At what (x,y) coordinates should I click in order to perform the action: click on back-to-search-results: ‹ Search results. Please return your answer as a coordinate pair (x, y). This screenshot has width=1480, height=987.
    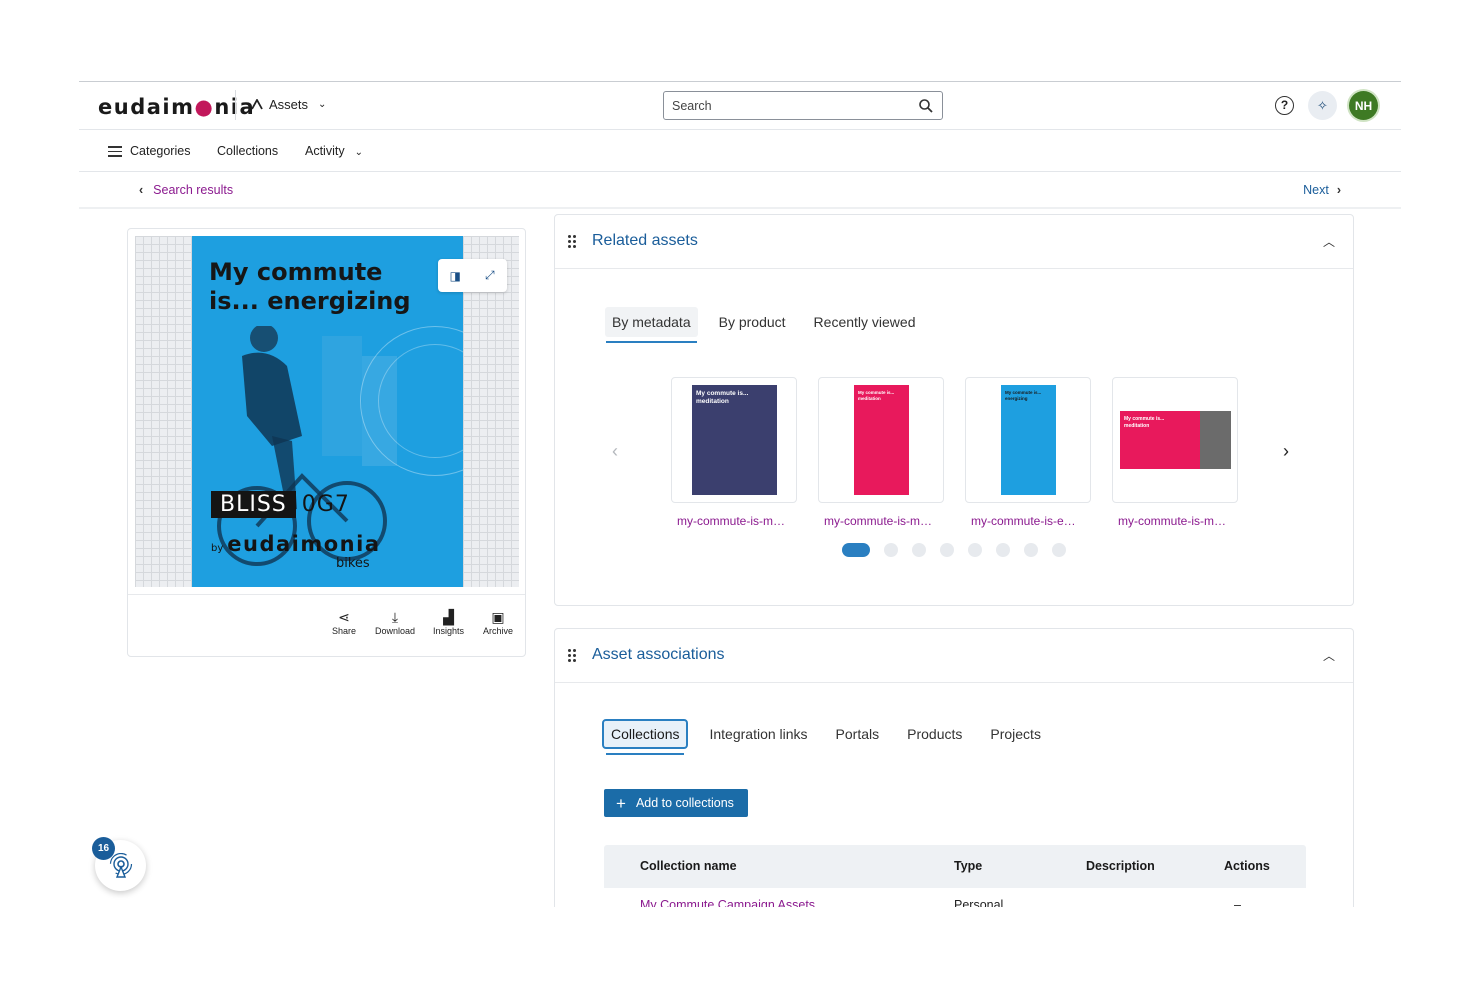
    Looking at the image, I should click on (186, 190).